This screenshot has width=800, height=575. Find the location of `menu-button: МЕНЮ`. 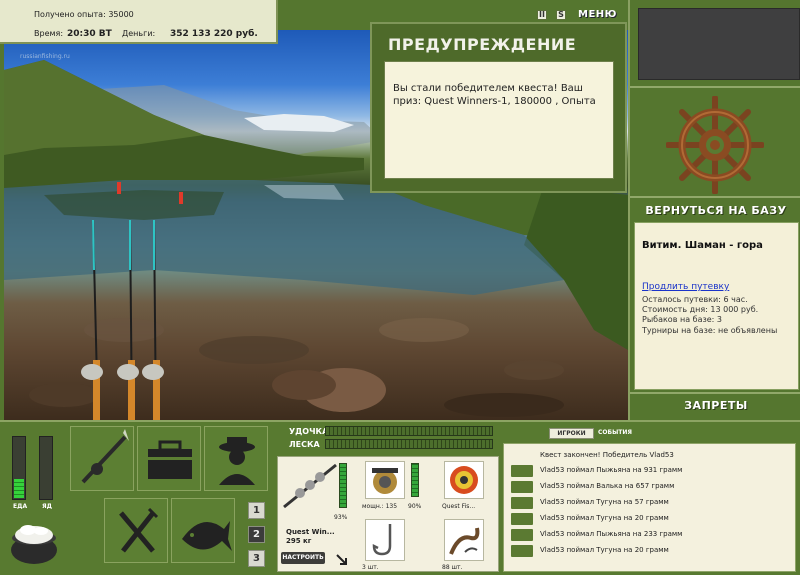

menu-button: МЕНЮ is located at coordinates (597, 14).